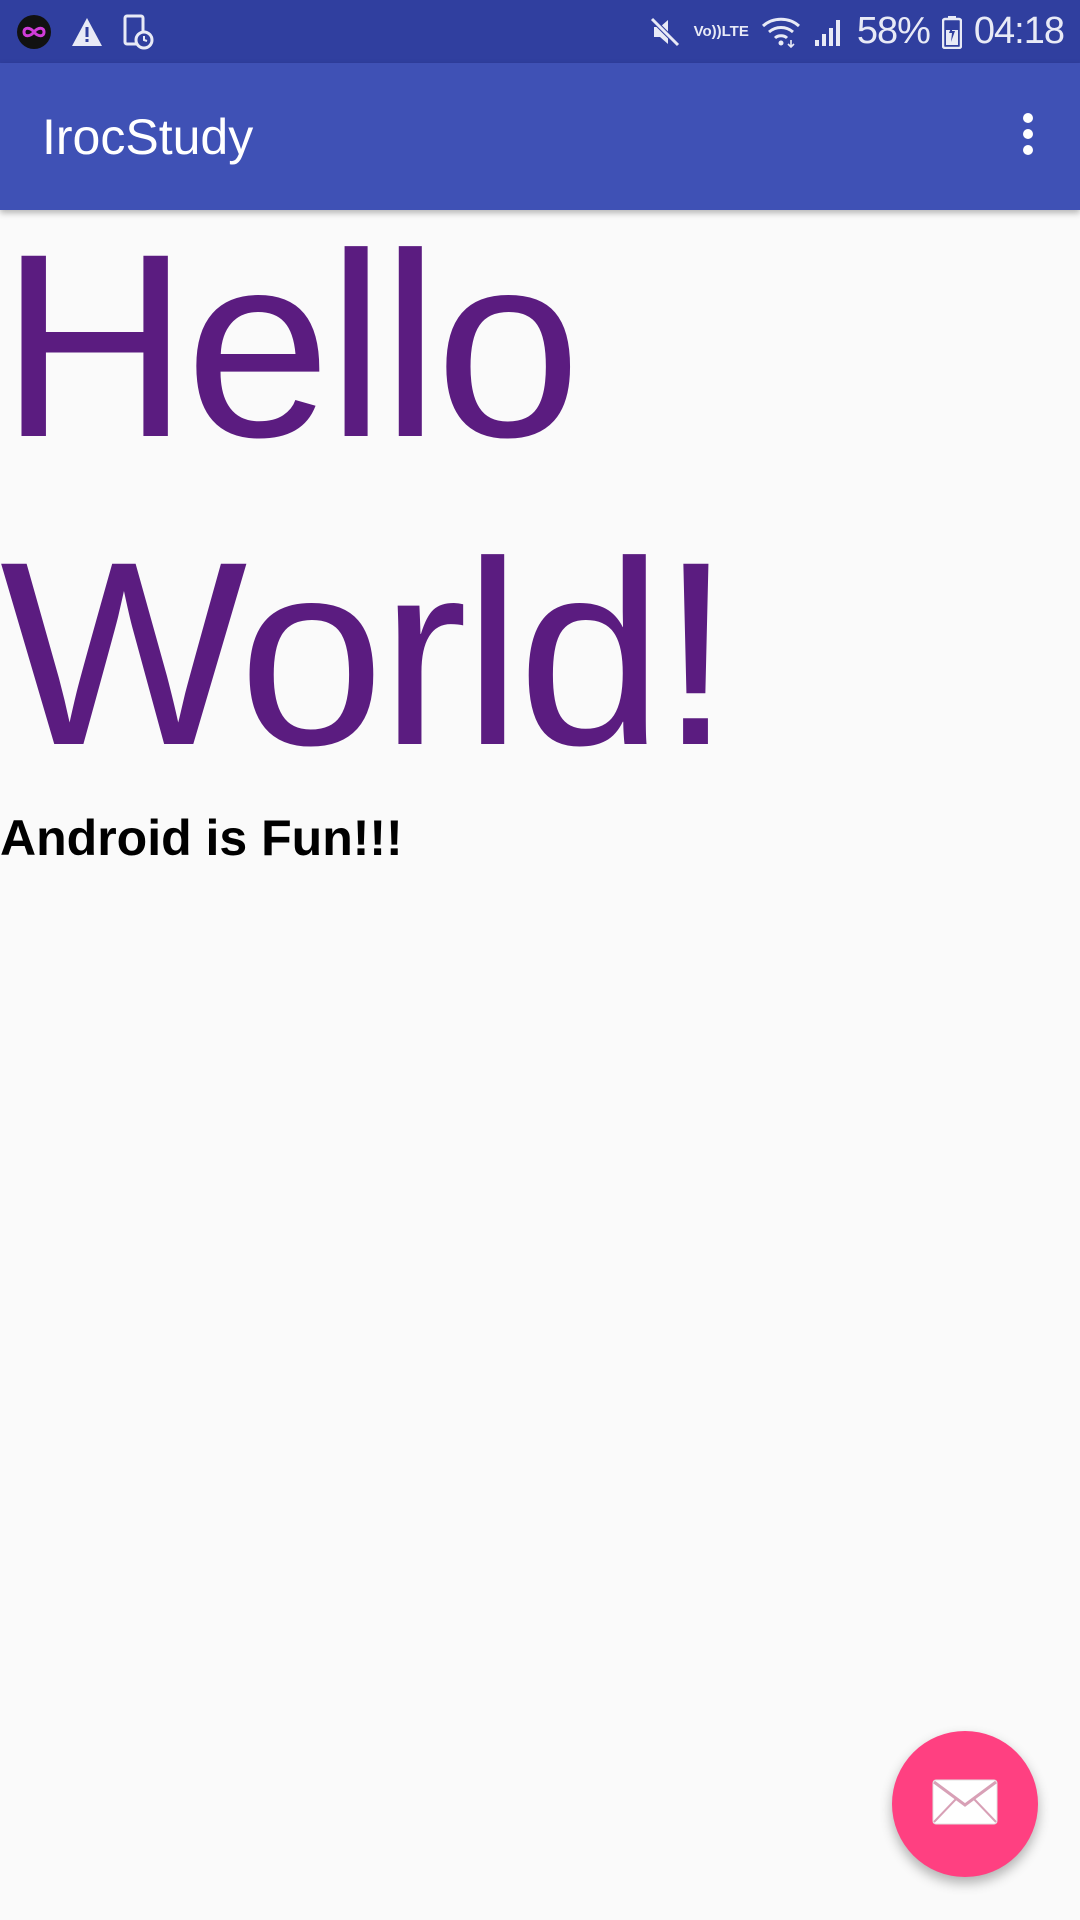 The height and width of the screenshot is (1920, 1080). I want to click on email-fab-button, so click(965, 1804).